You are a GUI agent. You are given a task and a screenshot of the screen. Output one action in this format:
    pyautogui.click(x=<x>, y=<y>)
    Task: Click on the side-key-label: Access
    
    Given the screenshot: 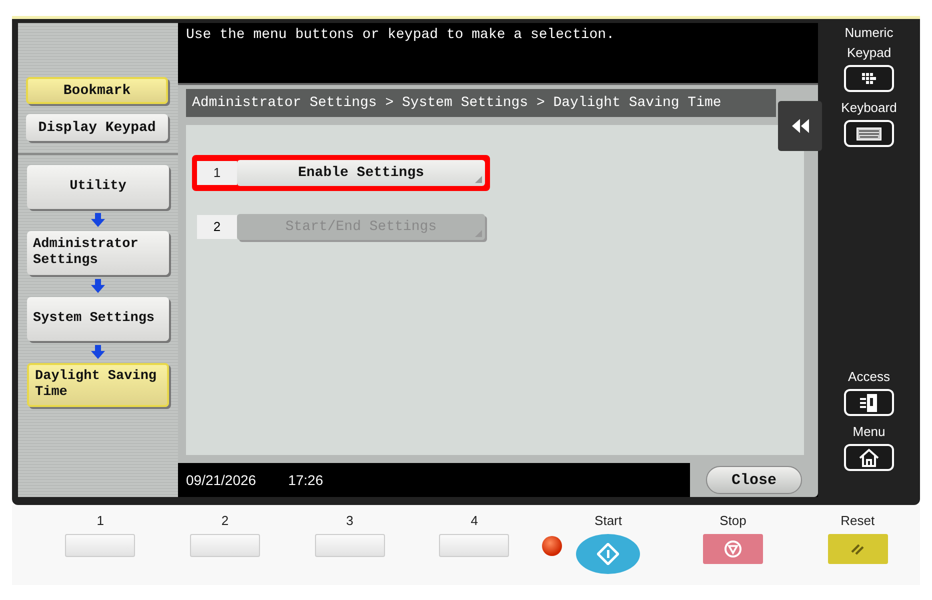 What is the action you would take?
    pyautogui.click(x=869, y=377)
    